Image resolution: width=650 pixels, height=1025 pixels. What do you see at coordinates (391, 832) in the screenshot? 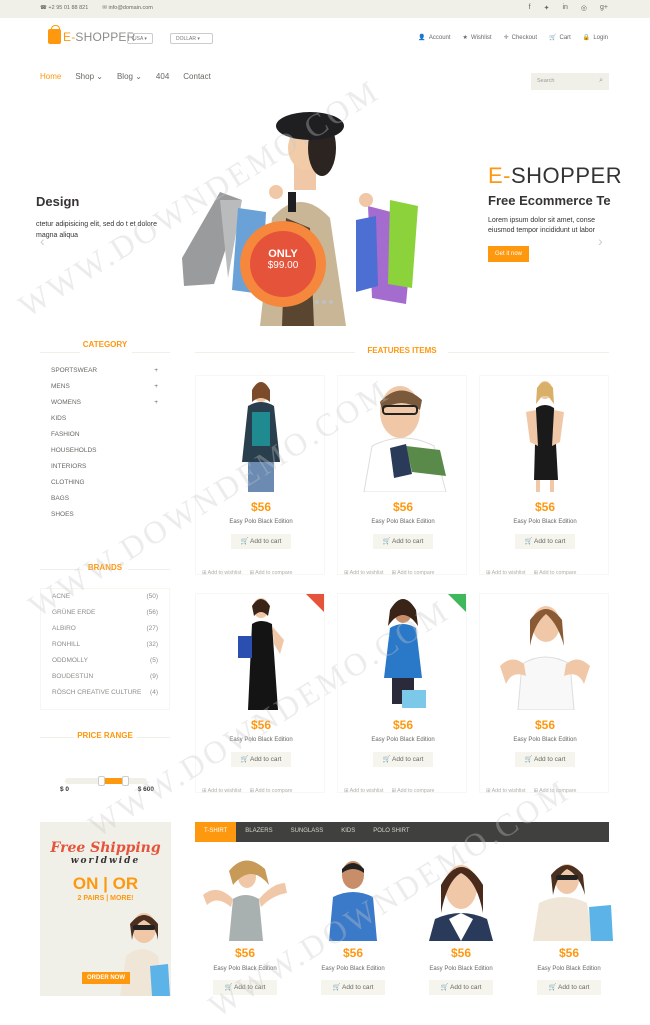
I see `tab-polo-shirt: POLO SHIRT` at bounding box center [391, 832].